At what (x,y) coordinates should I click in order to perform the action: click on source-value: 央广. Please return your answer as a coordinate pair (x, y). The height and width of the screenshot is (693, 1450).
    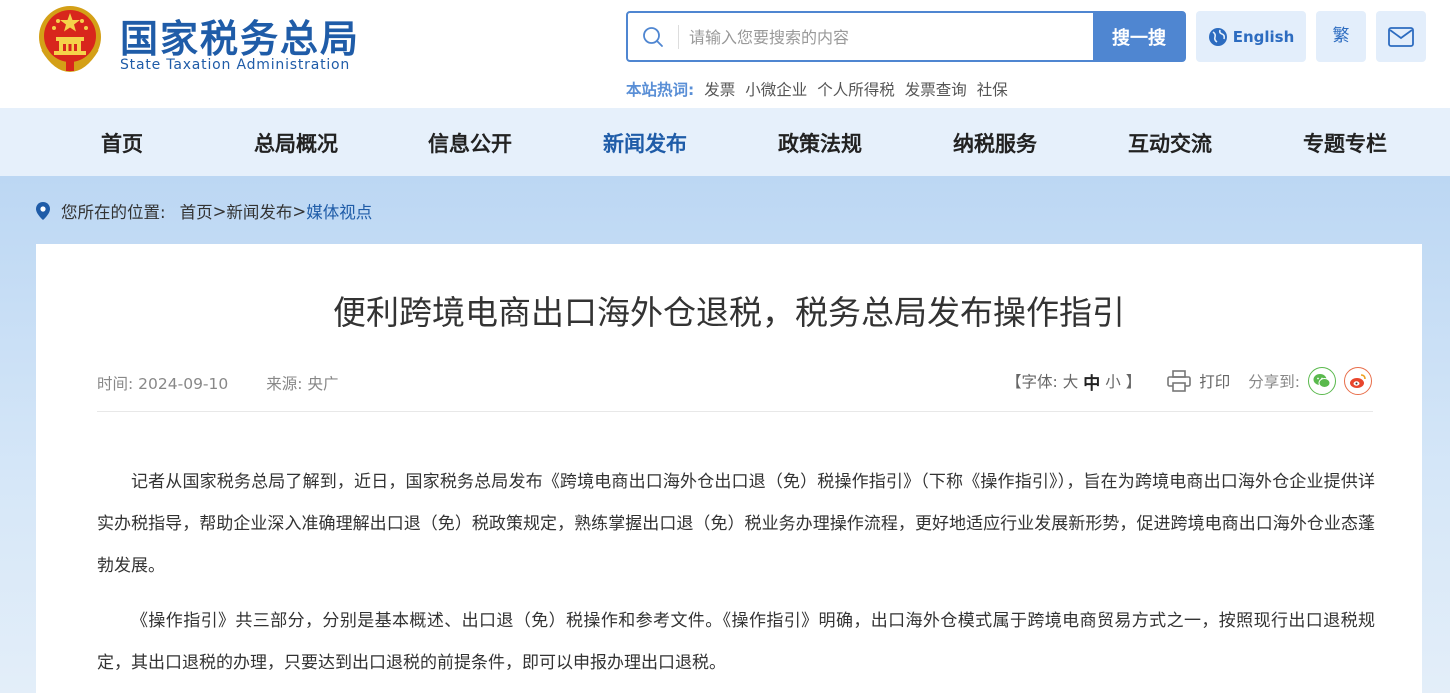
    Looking at the image, I should click on (323, 384).